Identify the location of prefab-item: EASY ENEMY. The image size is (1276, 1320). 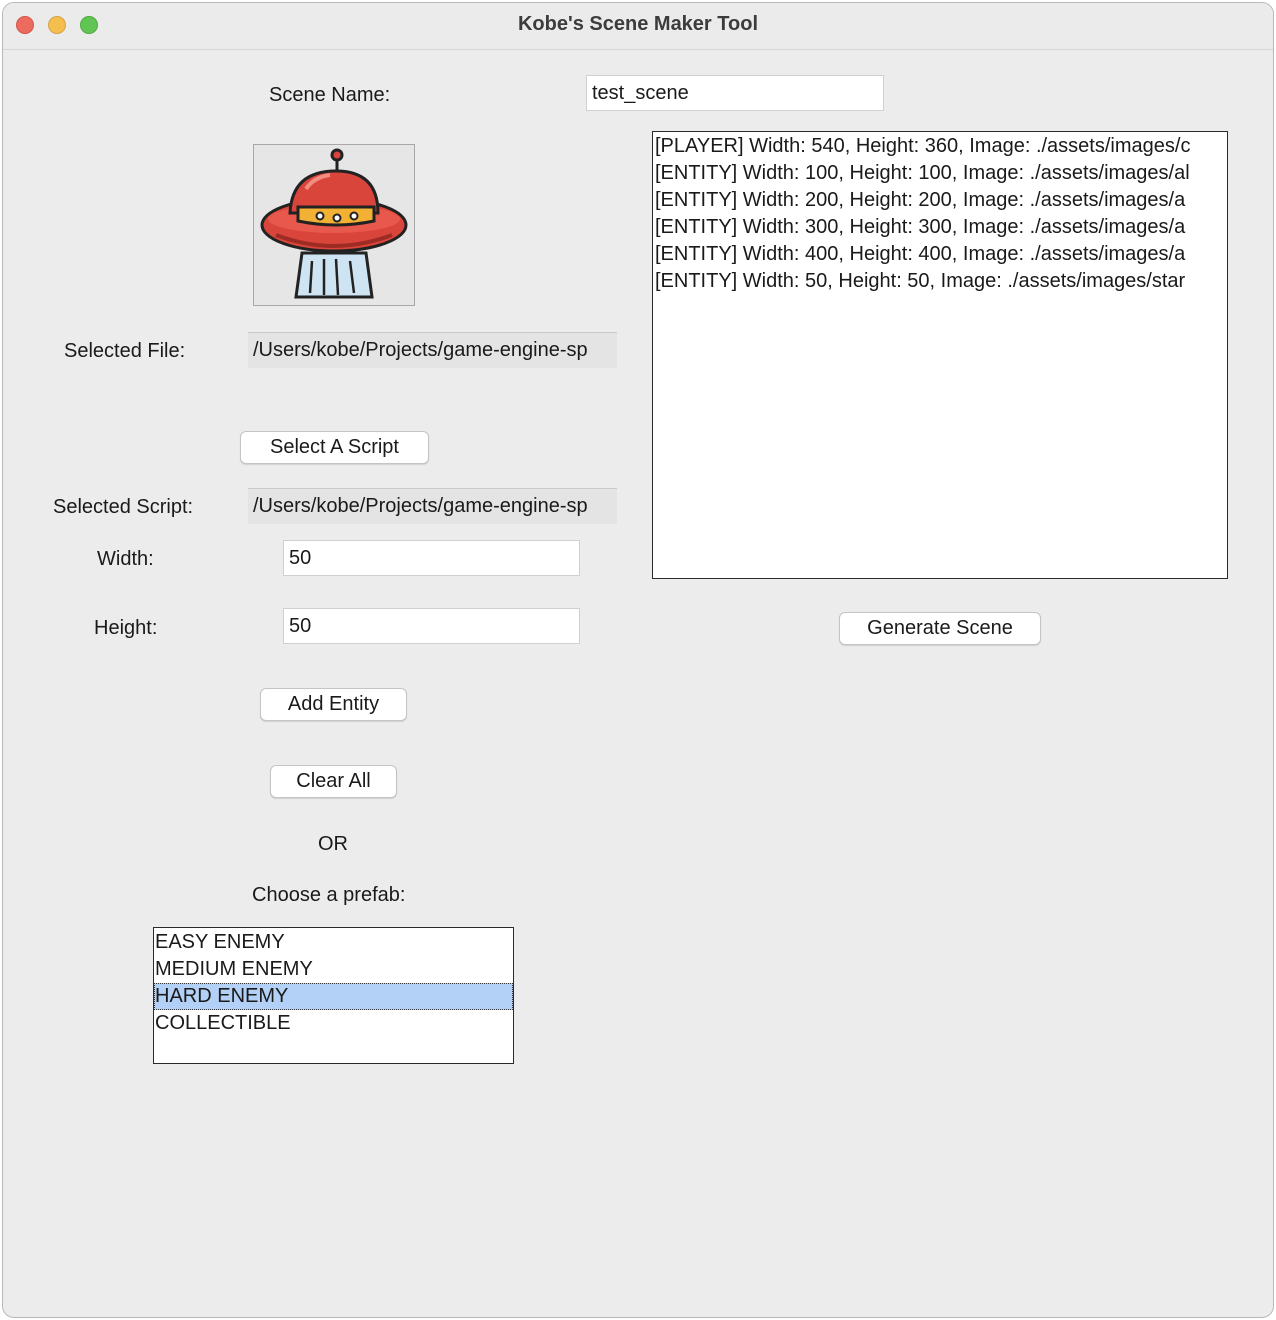
(333, 942).